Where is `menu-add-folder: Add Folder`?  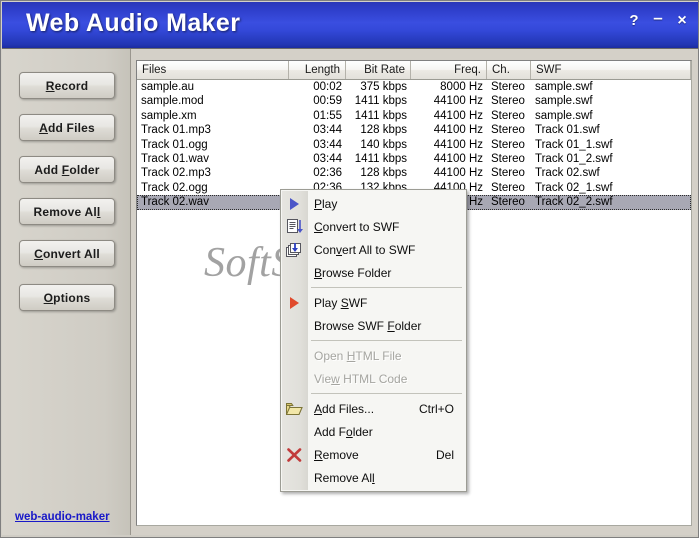 menu-add-folder: Add Folder is located at coordinates (373, 431).